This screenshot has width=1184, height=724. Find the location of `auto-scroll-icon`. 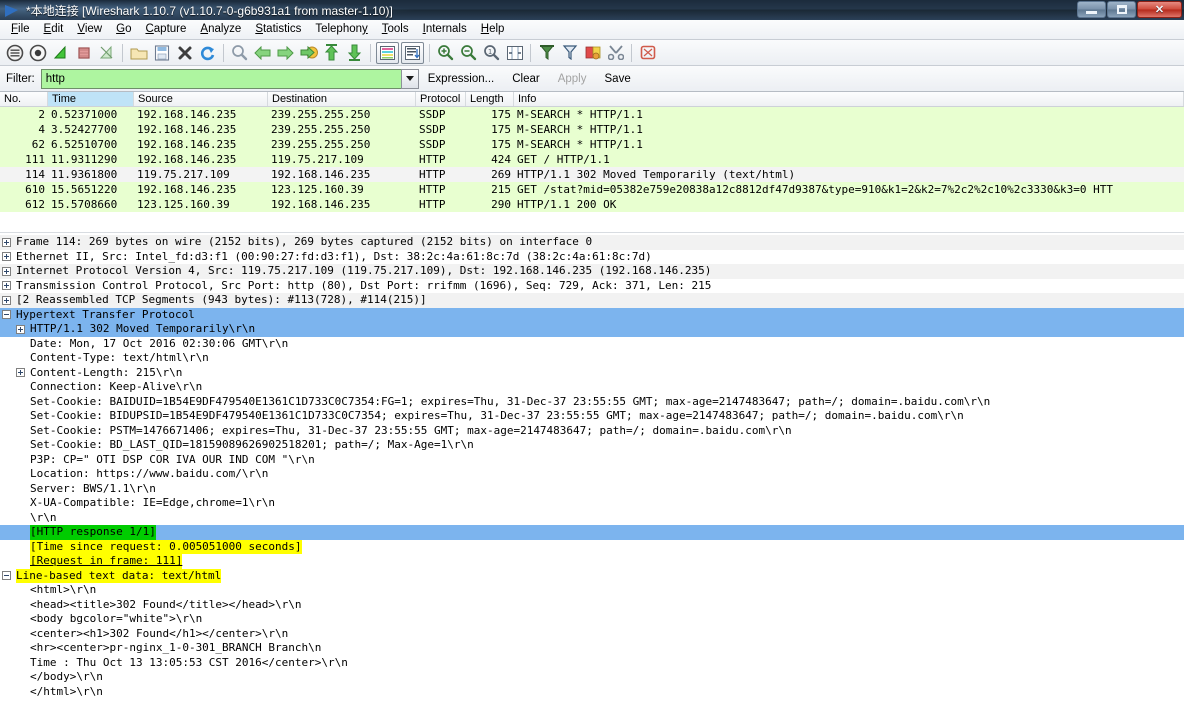

auto-scroll-icon is located at coordinates (412, 52).